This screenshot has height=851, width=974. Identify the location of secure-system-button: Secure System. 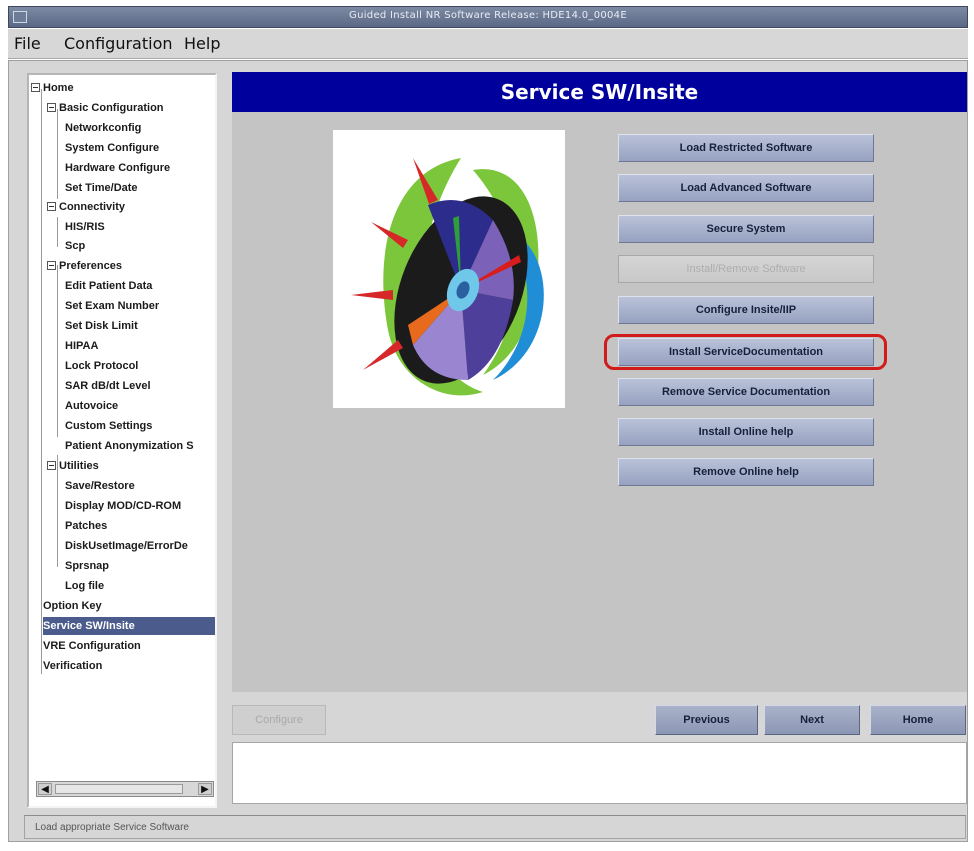
(746, 229).